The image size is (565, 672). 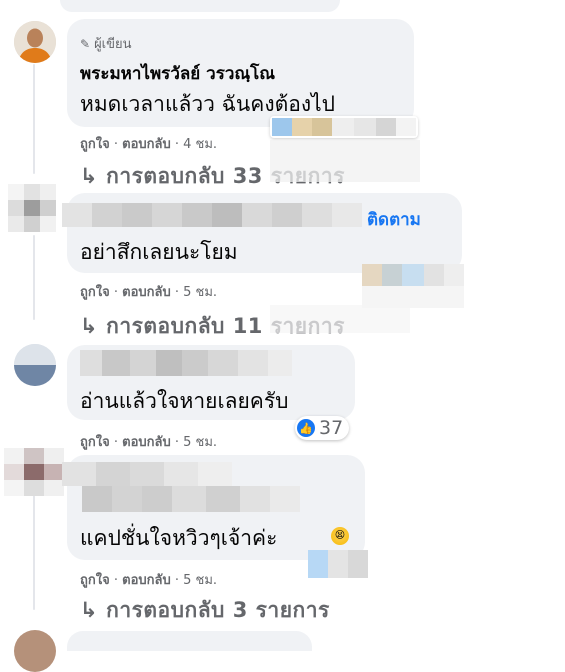 What do you see at coordinates (184, 401) in the screenshot?
I see `comment-text: อ่านแล้วใจหายเลยครับ` at bounding box center [184, 401].